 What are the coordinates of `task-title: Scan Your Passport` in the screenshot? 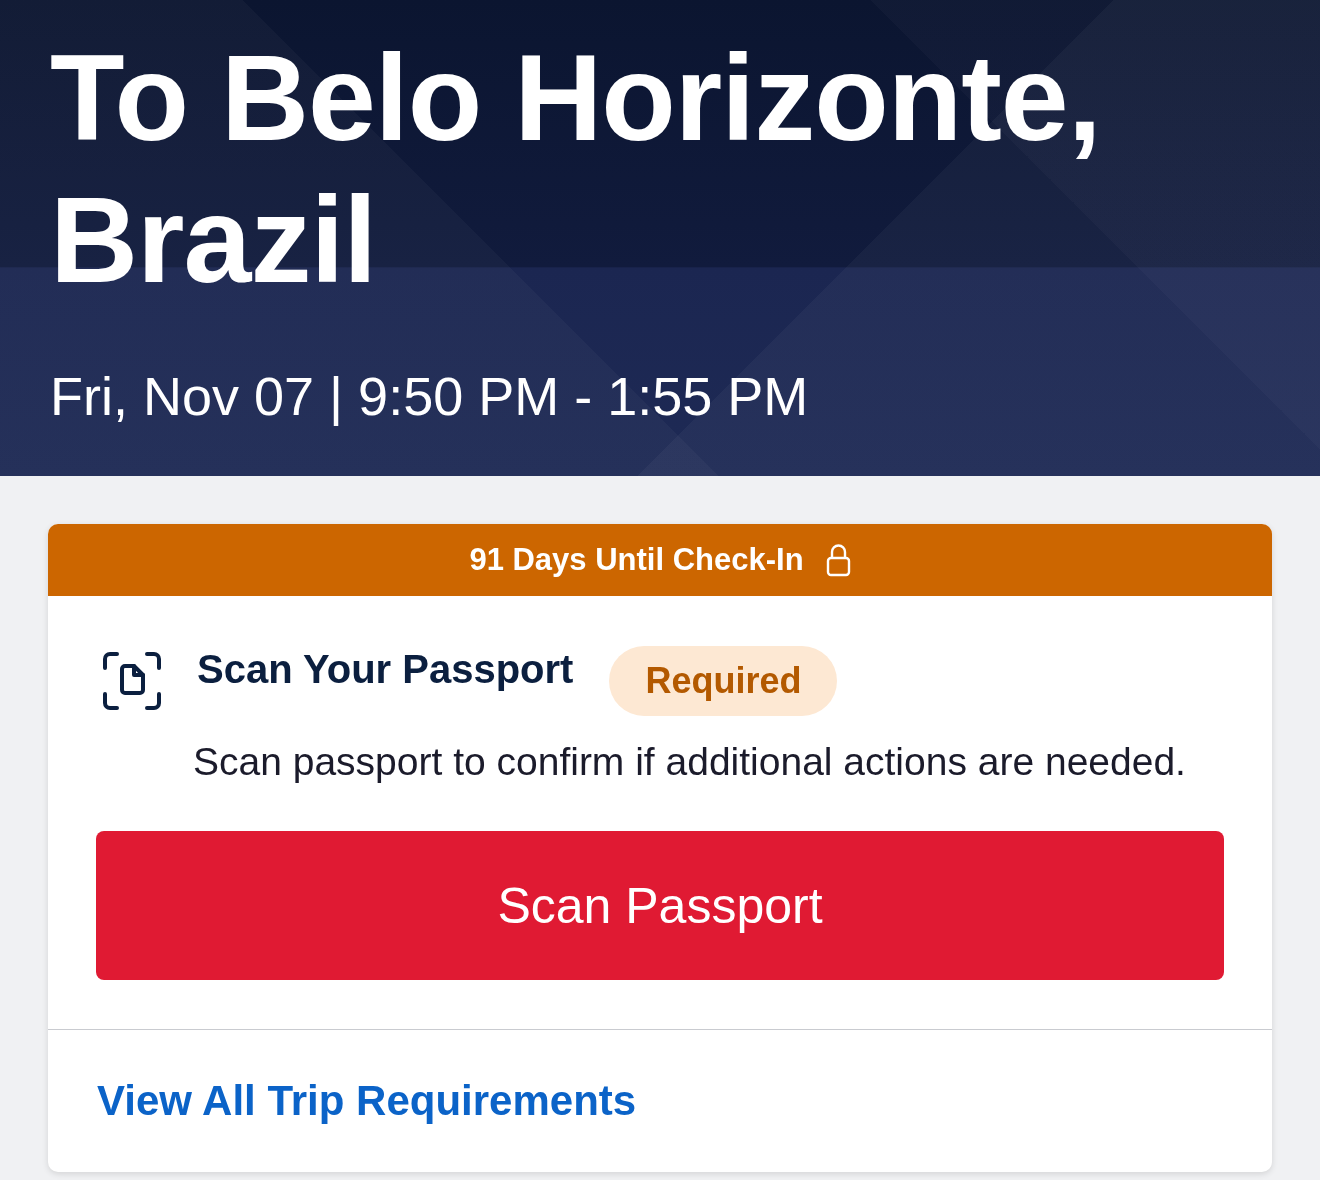 It's located at (385, 669).